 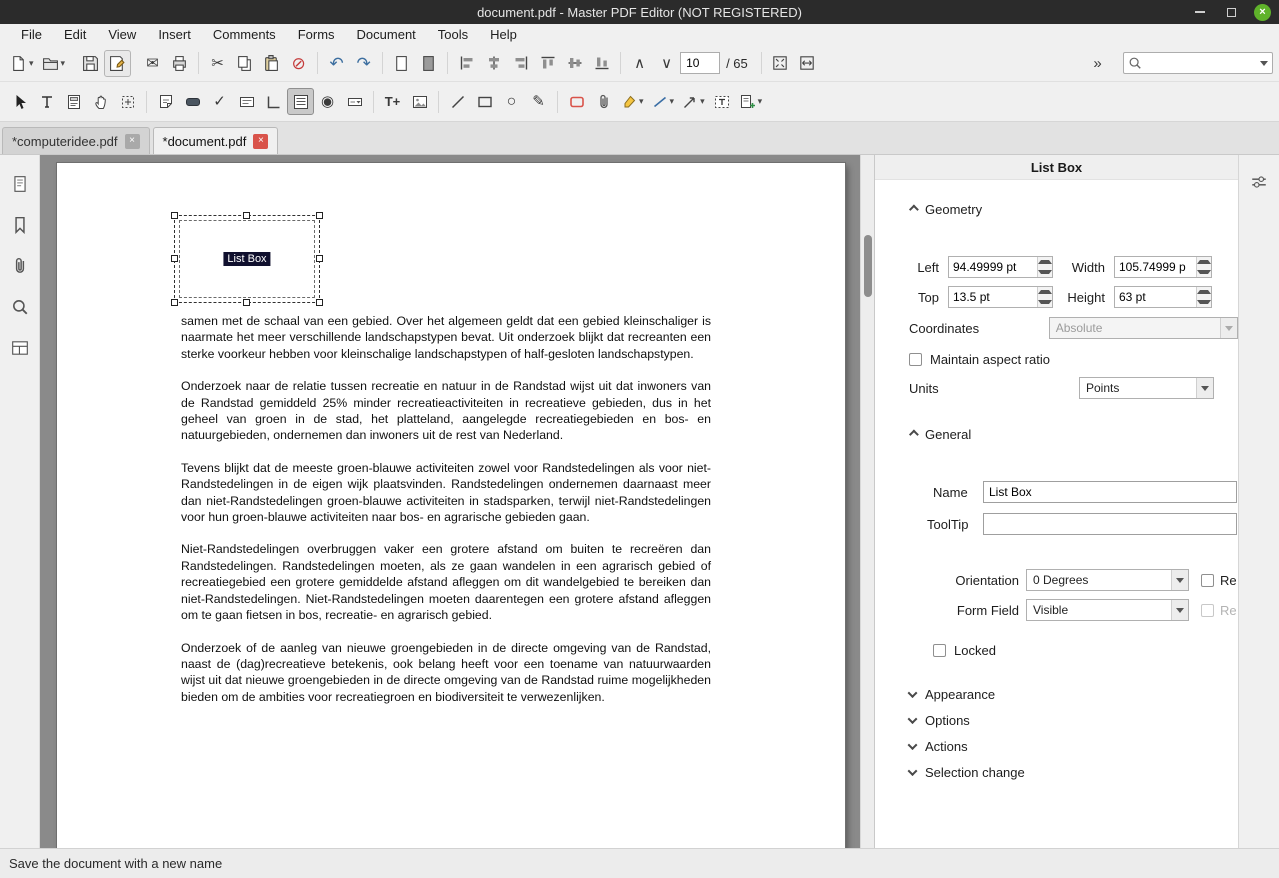 I want to click on hand-tool-button, so click(x=100, y=101).